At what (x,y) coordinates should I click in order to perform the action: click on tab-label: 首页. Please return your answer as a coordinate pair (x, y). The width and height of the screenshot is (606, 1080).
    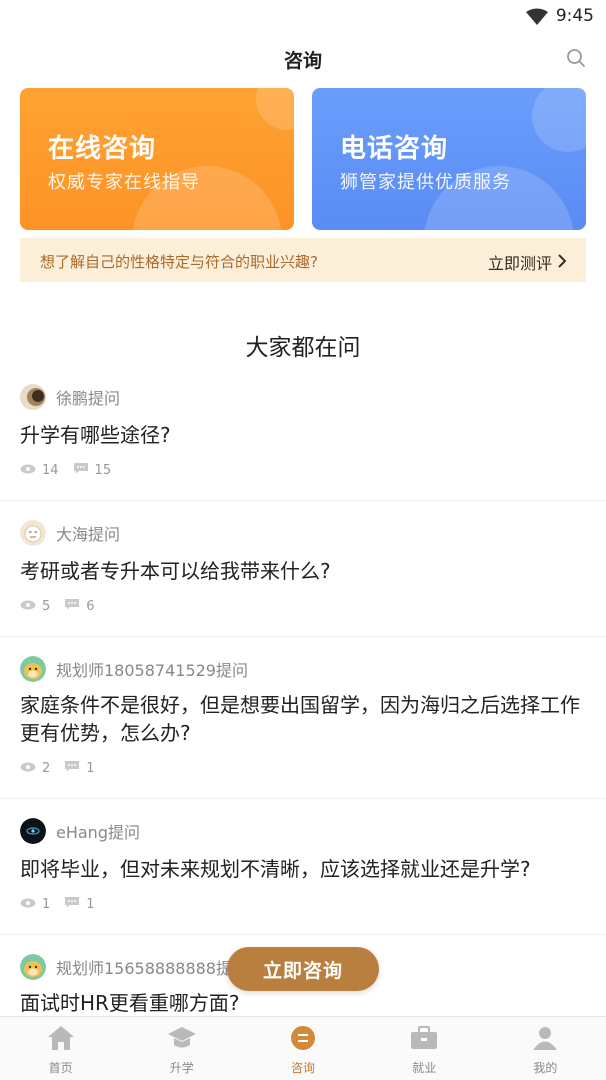
    Looking at the image, I should click on (60, 1068).